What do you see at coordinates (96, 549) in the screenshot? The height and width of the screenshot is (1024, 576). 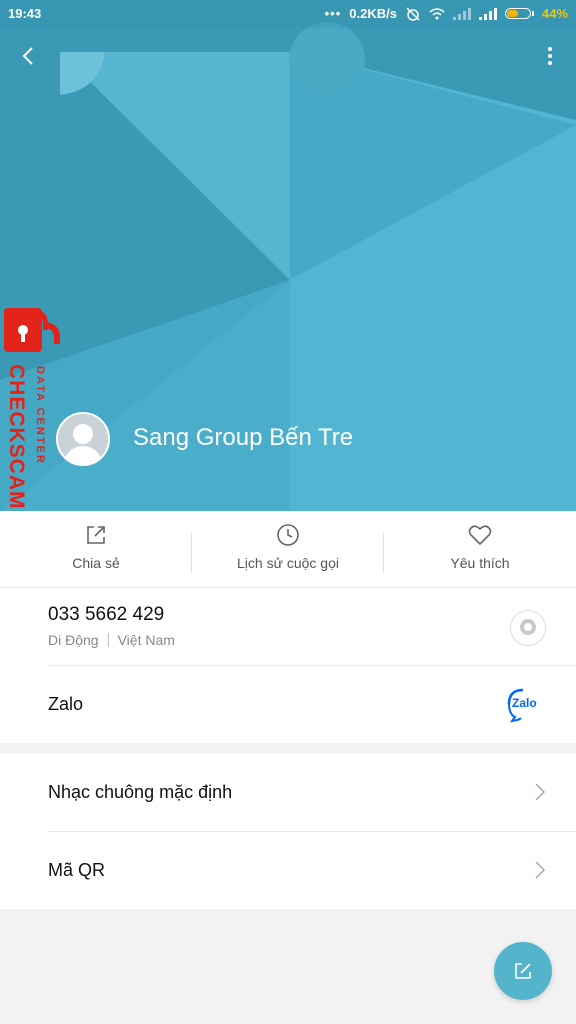 I see `share-action: Chia sẻ` at bounding box center [96, 549].